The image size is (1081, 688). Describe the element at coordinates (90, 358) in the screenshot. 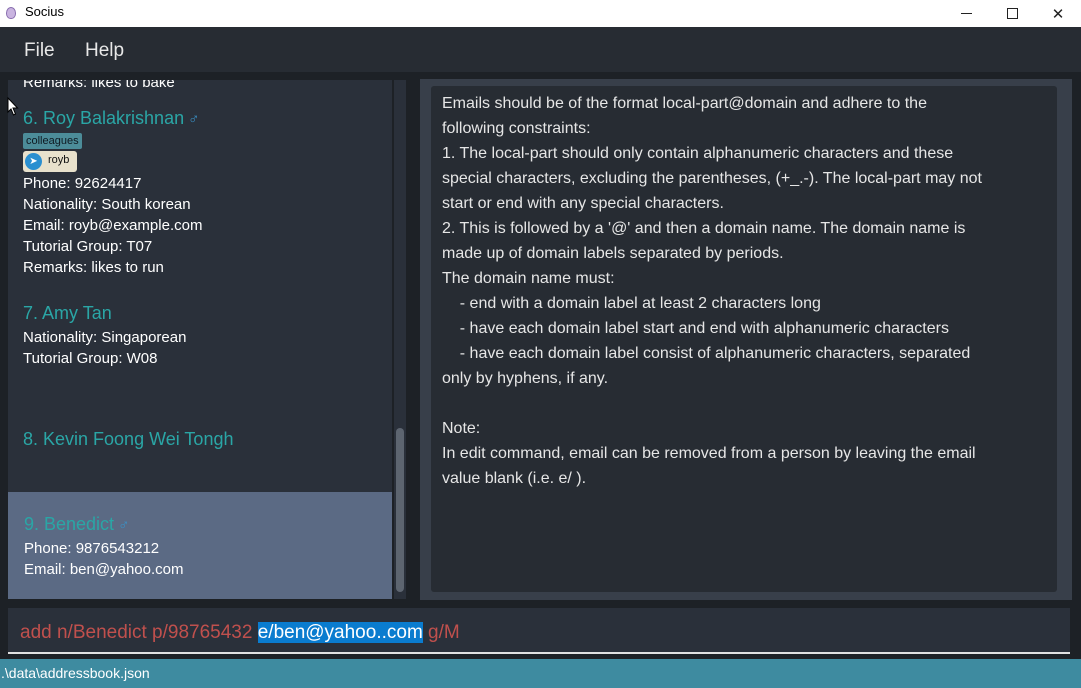

I see `tutorial-group-text: Tutorial Group: W08` at that location.